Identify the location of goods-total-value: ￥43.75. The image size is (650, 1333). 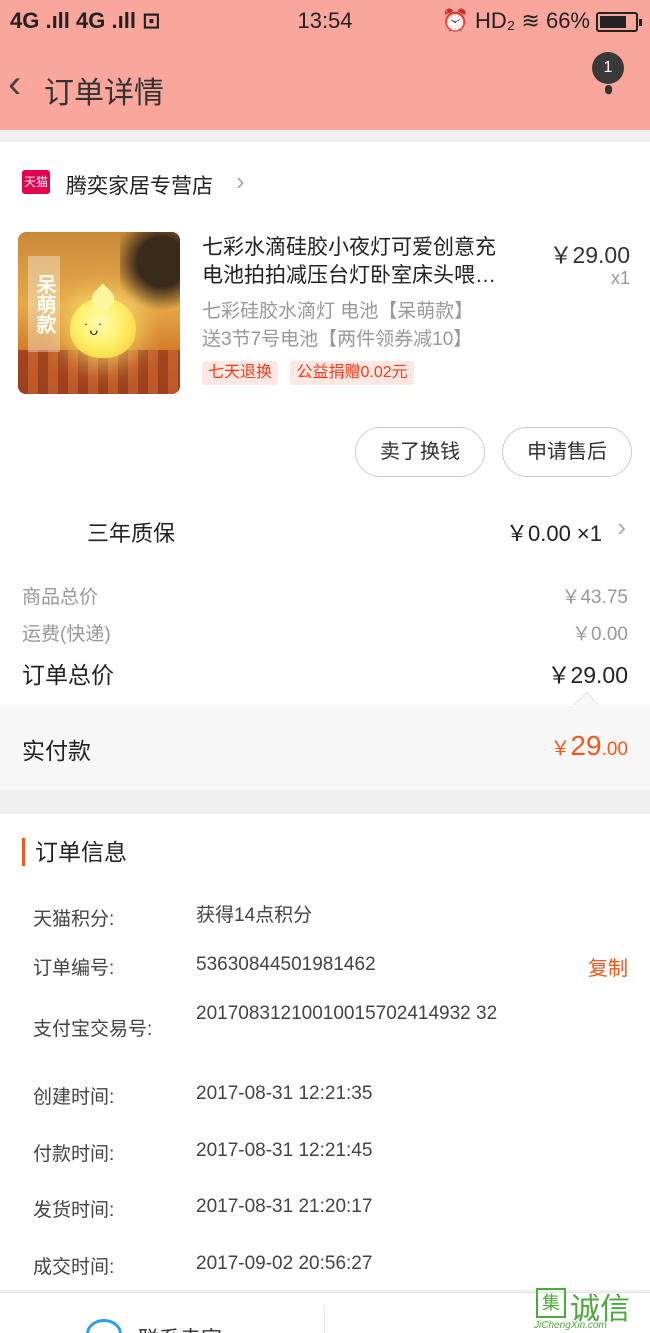
(594, 597).